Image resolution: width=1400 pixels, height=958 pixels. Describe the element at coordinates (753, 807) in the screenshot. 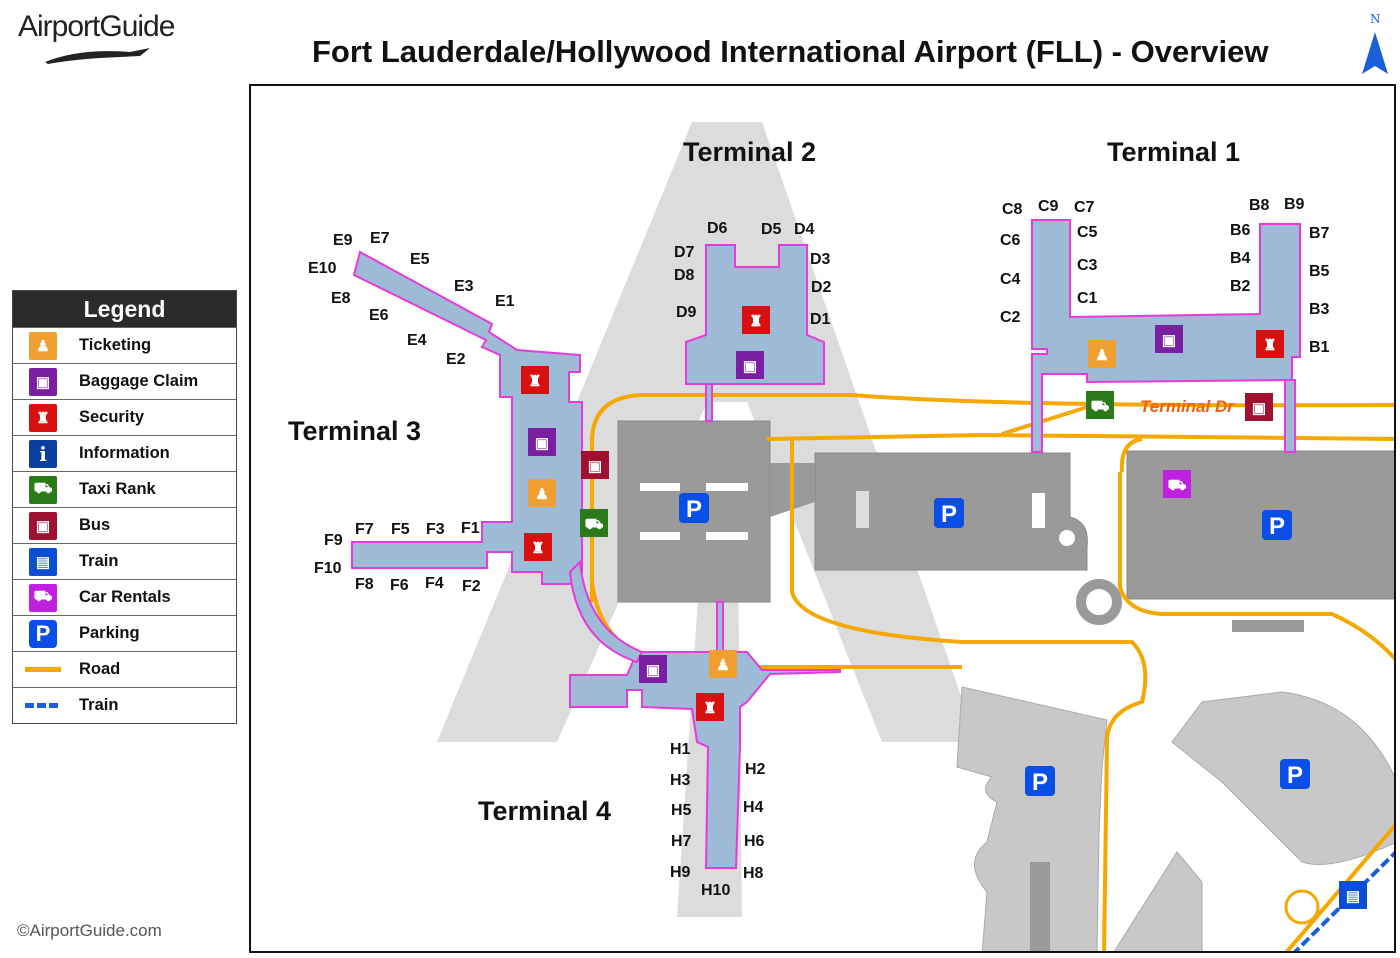

I see `gate-label: H4` at that location.